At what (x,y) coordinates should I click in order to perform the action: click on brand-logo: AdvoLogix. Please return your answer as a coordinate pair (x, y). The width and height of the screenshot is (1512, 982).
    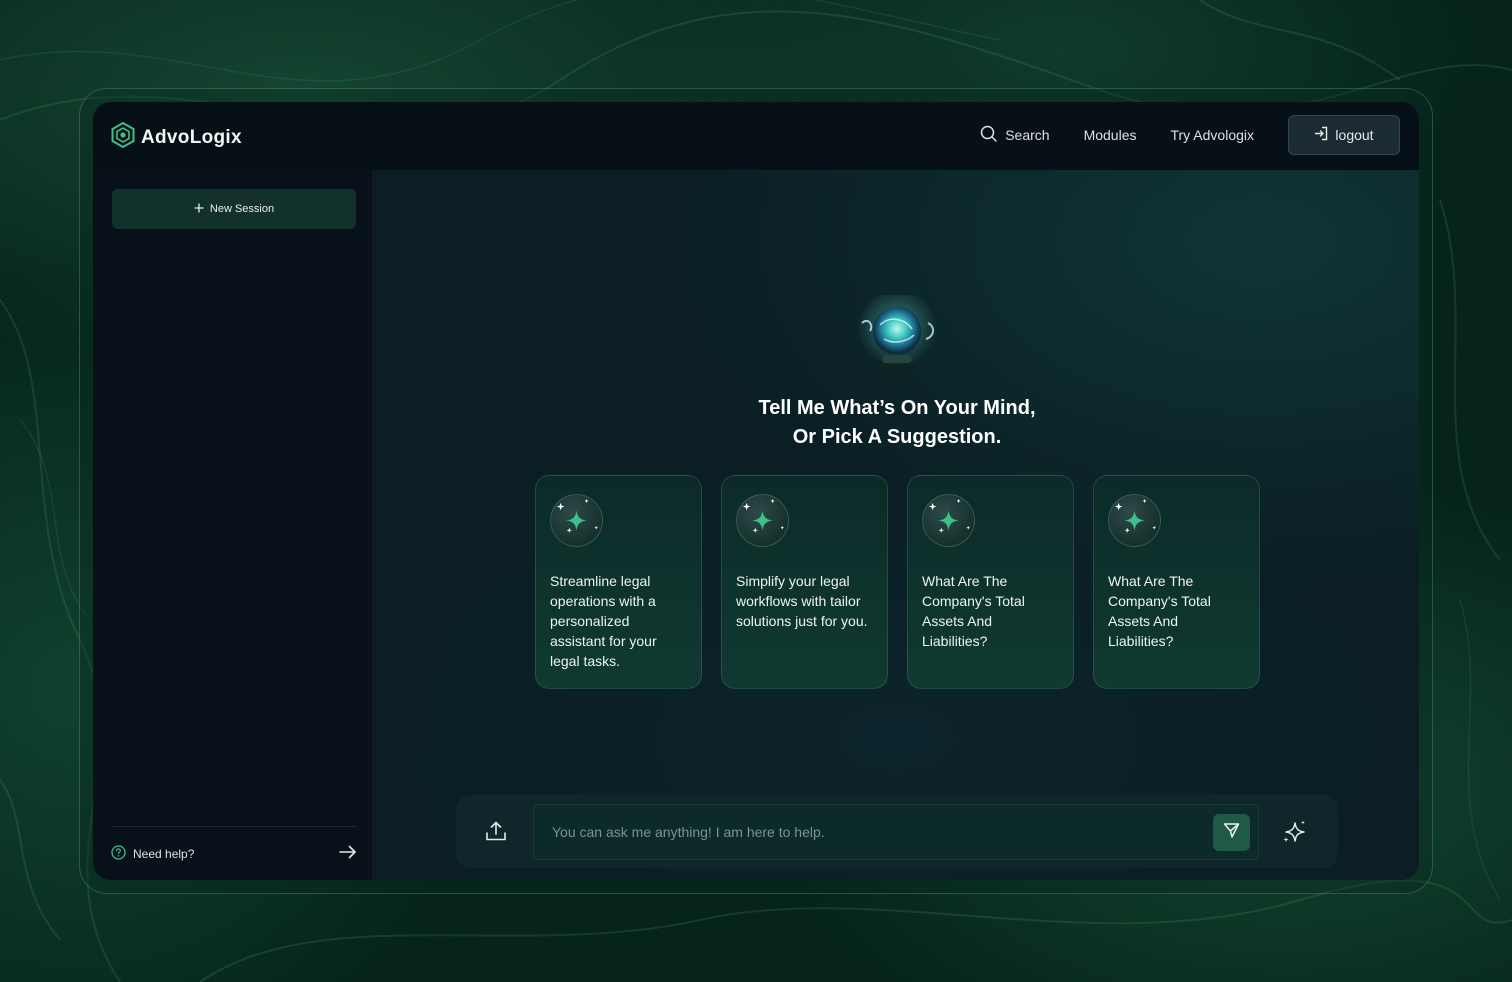
    Looking at the image, I should click on (176, 137).